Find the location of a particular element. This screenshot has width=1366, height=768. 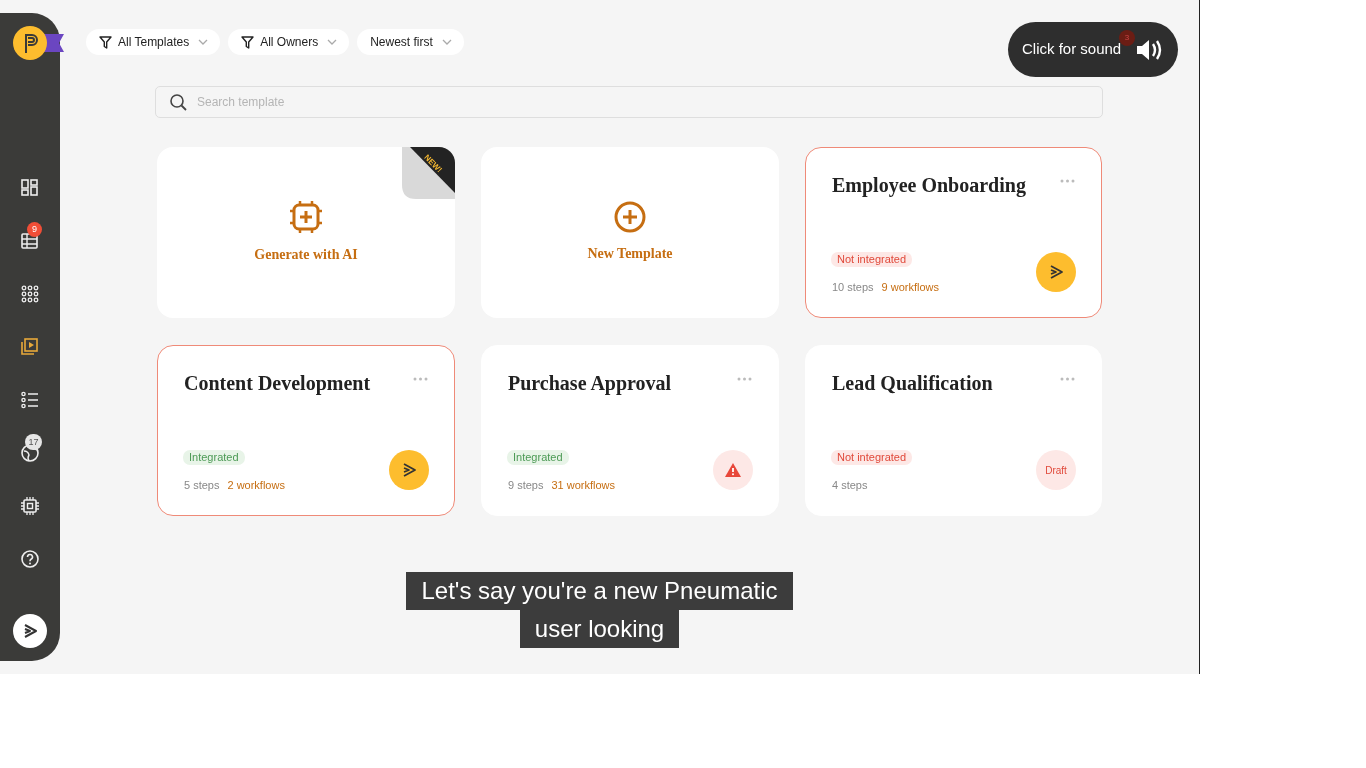

steps-count: 5 steps is located at coordinates (202, 485).